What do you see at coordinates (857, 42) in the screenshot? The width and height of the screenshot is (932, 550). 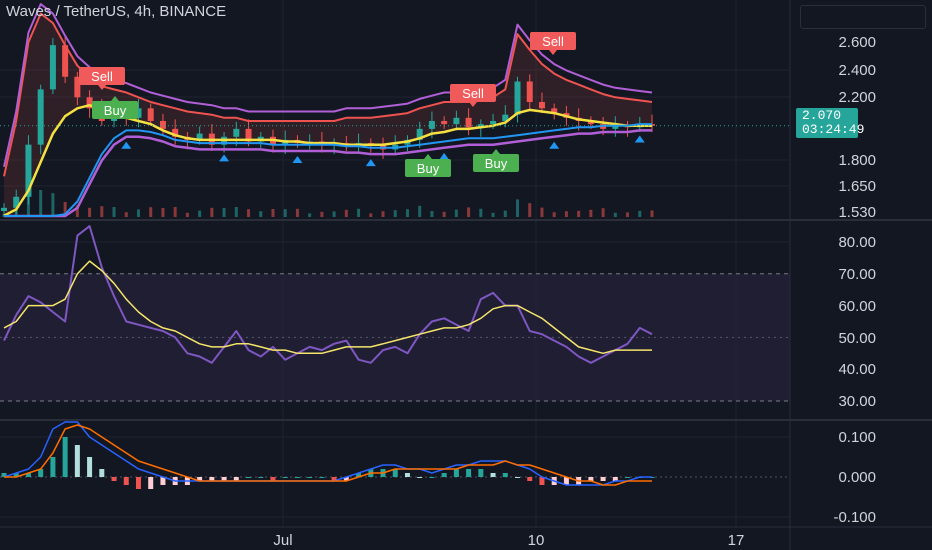 I see `price-axis-label: 2.600` at bounding box center [857, 42].